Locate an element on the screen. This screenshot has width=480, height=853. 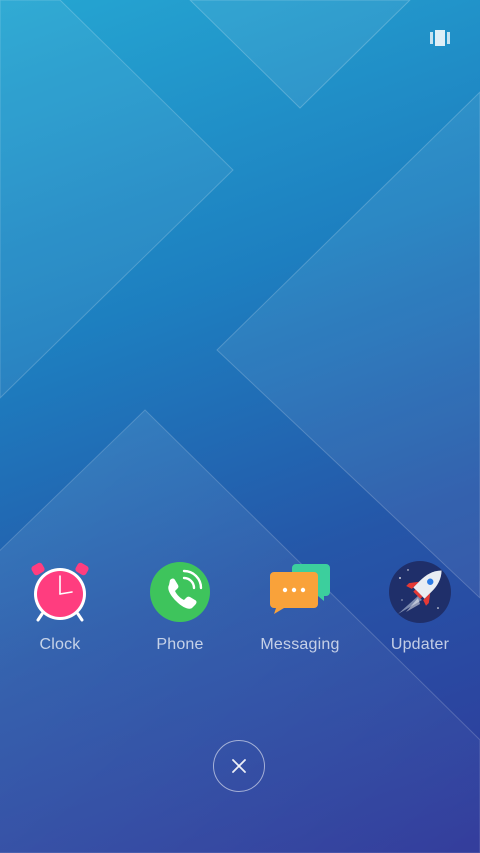
alarm-clock-icon is located at coordinates (60, 592).